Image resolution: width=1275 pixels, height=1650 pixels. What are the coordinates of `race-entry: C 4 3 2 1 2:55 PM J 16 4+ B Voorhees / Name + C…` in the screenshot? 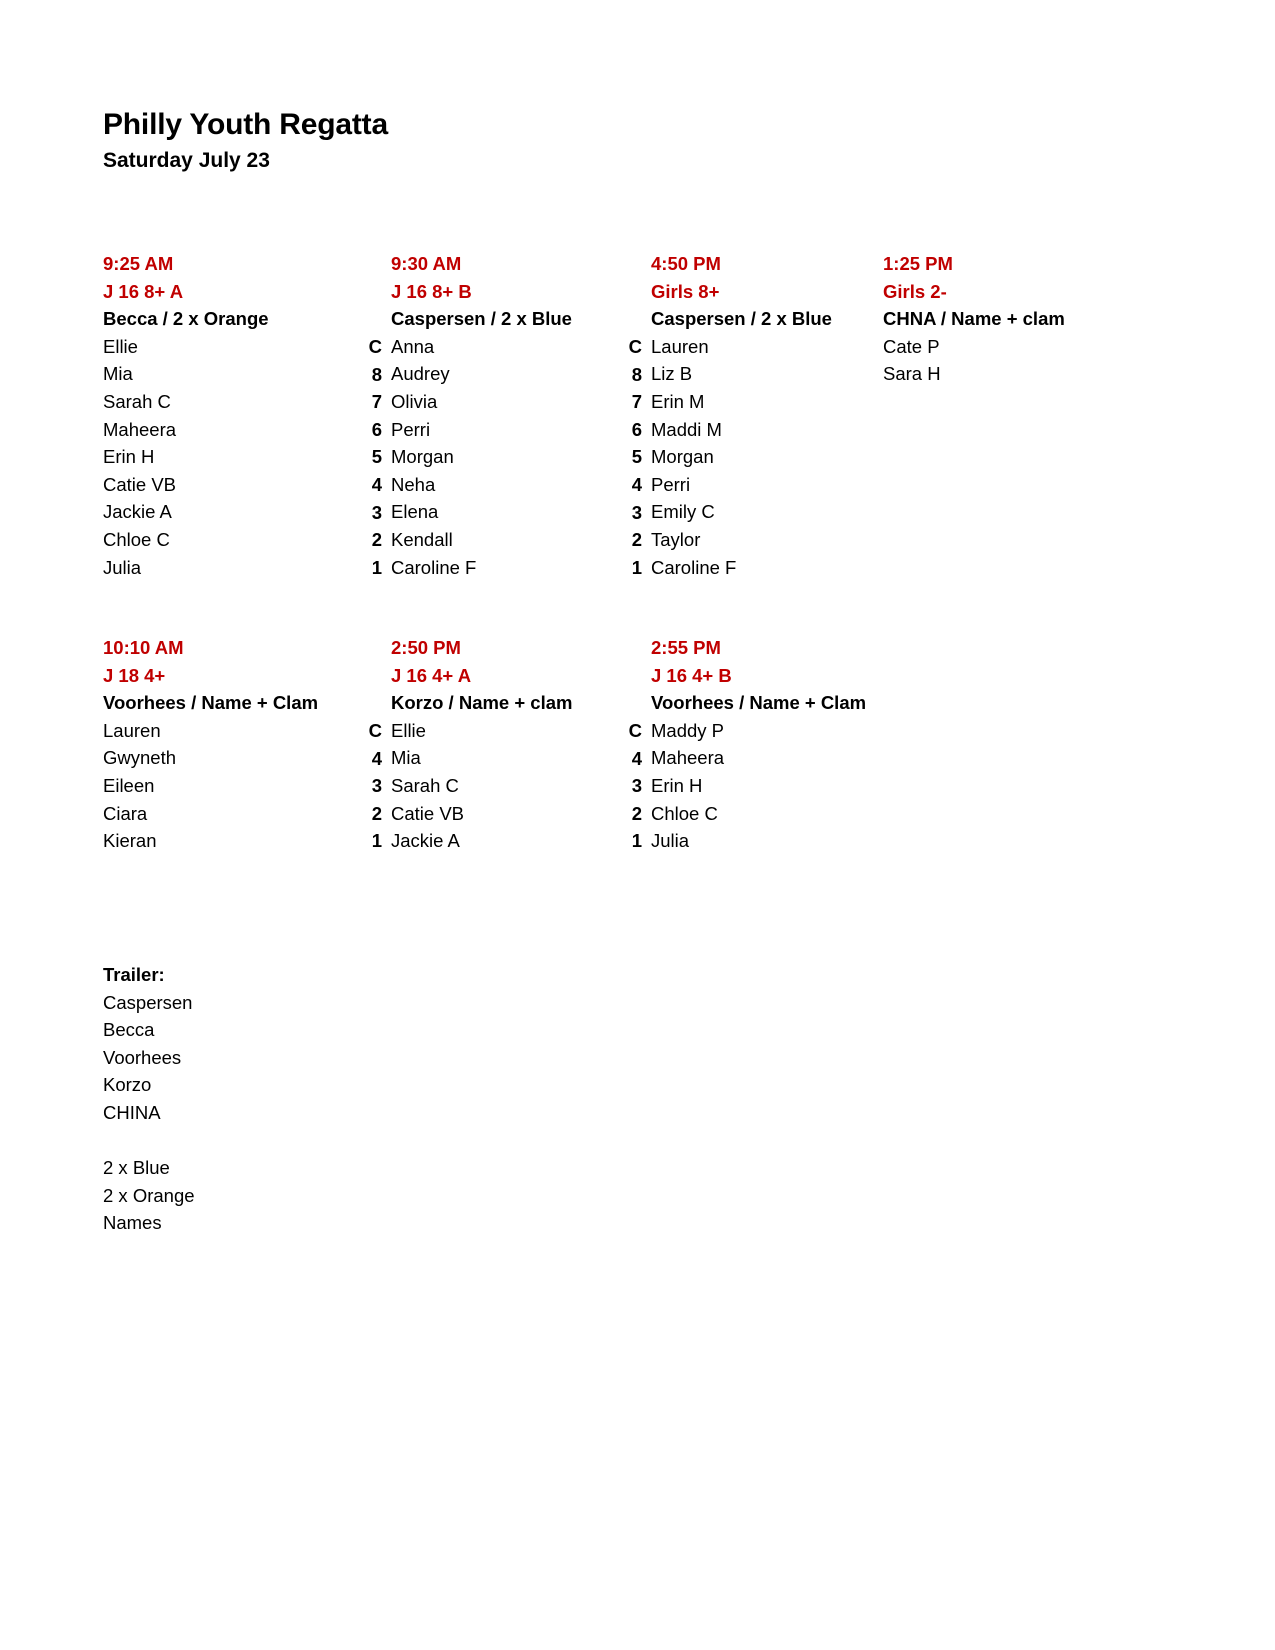 It's located at (744, 744).